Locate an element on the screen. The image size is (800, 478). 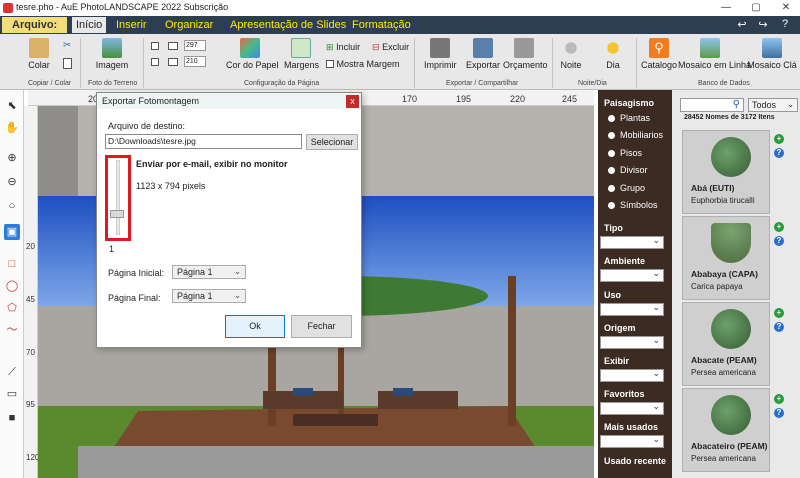
page-landscape-icon is located at coordinates (155, 62).